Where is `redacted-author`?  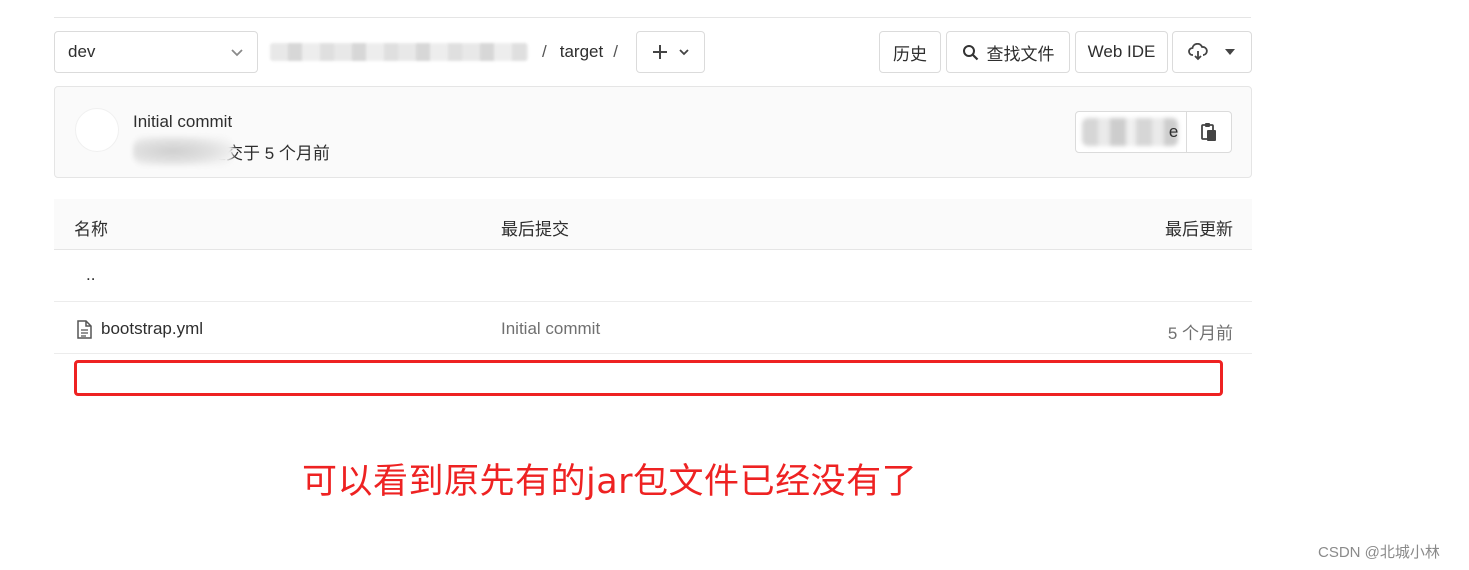 redacted-author is located at coordinates (183, 151).